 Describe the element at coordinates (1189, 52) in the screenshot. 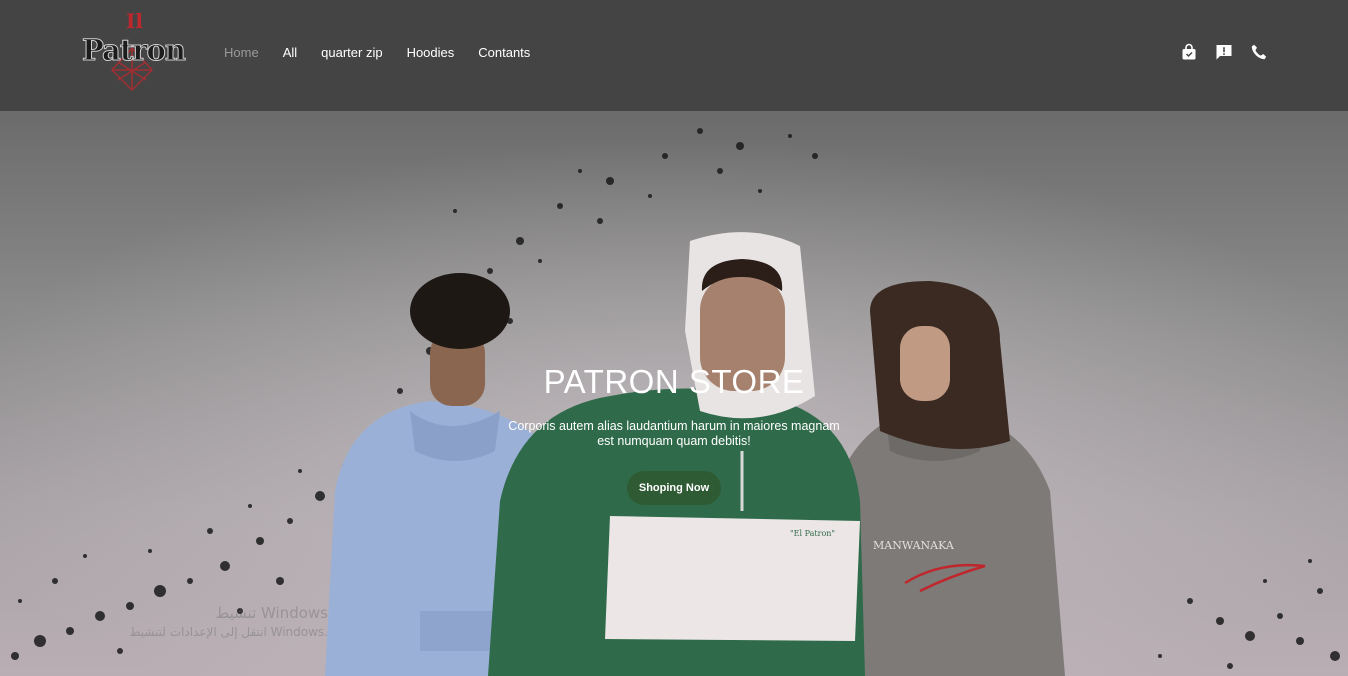

I see `shopping-bag-icon` at that location.